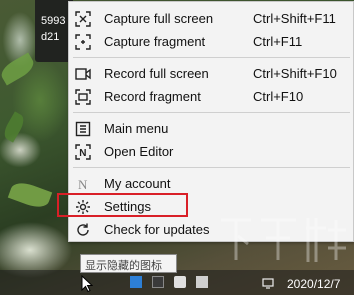  Describe the element at coordinates (83, 74) in the screenshot. I see `record-full-icon` at that location.